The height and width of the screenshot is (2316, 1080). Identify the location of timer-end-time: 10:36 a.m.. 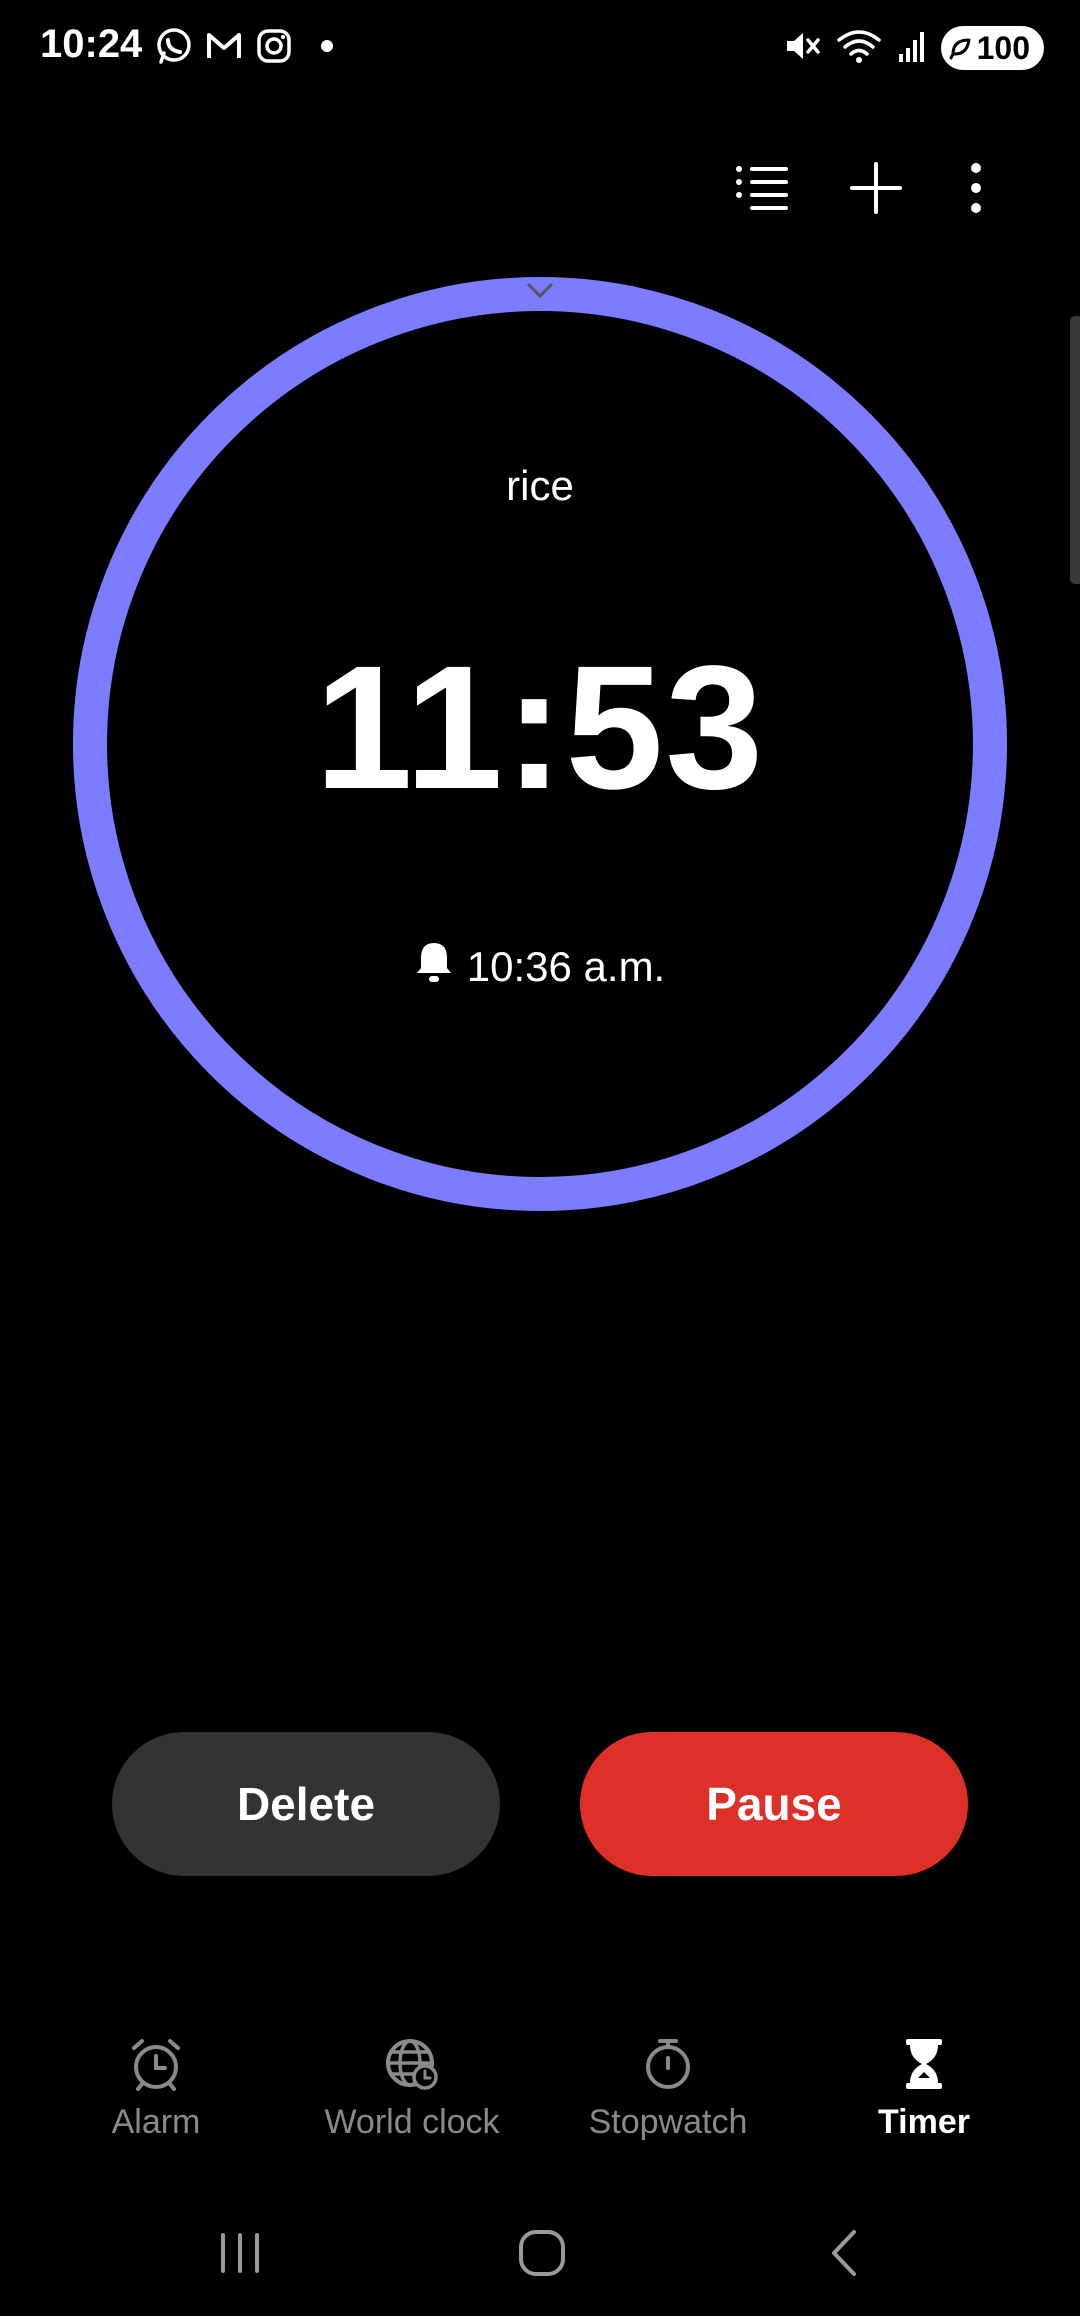
(566, 966).